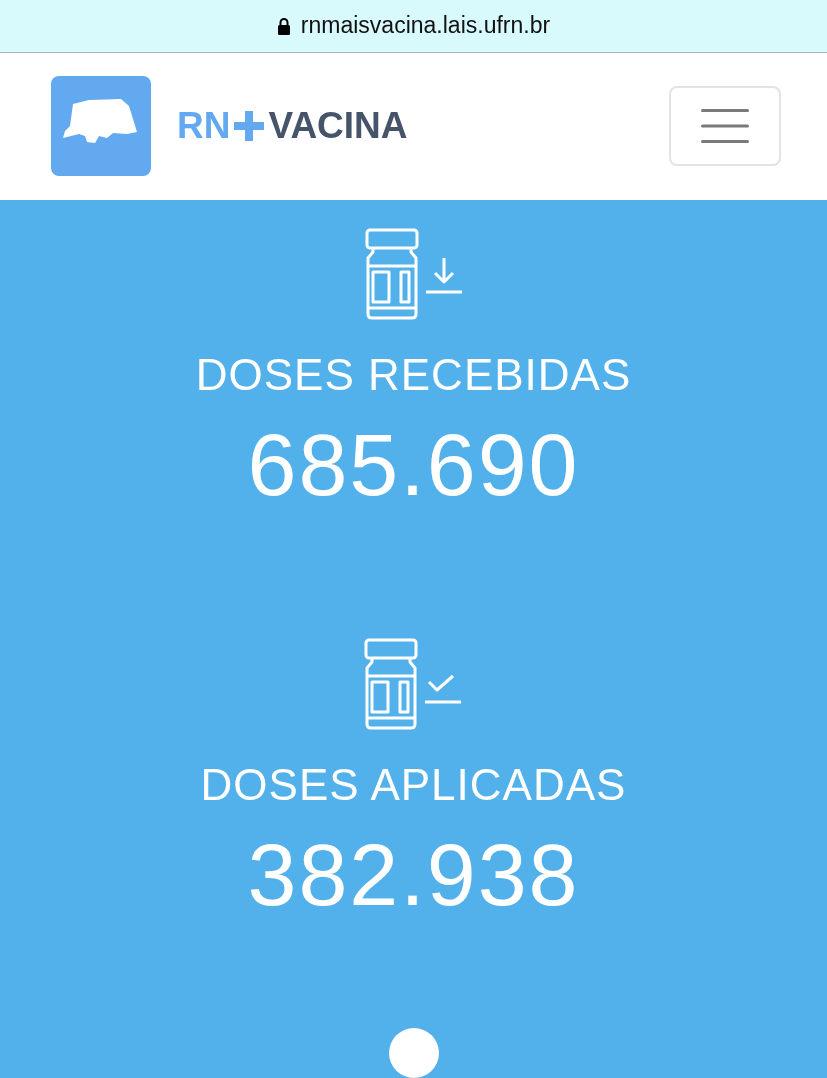  I want to click on brand-text: VACINA, so click(338, 126).